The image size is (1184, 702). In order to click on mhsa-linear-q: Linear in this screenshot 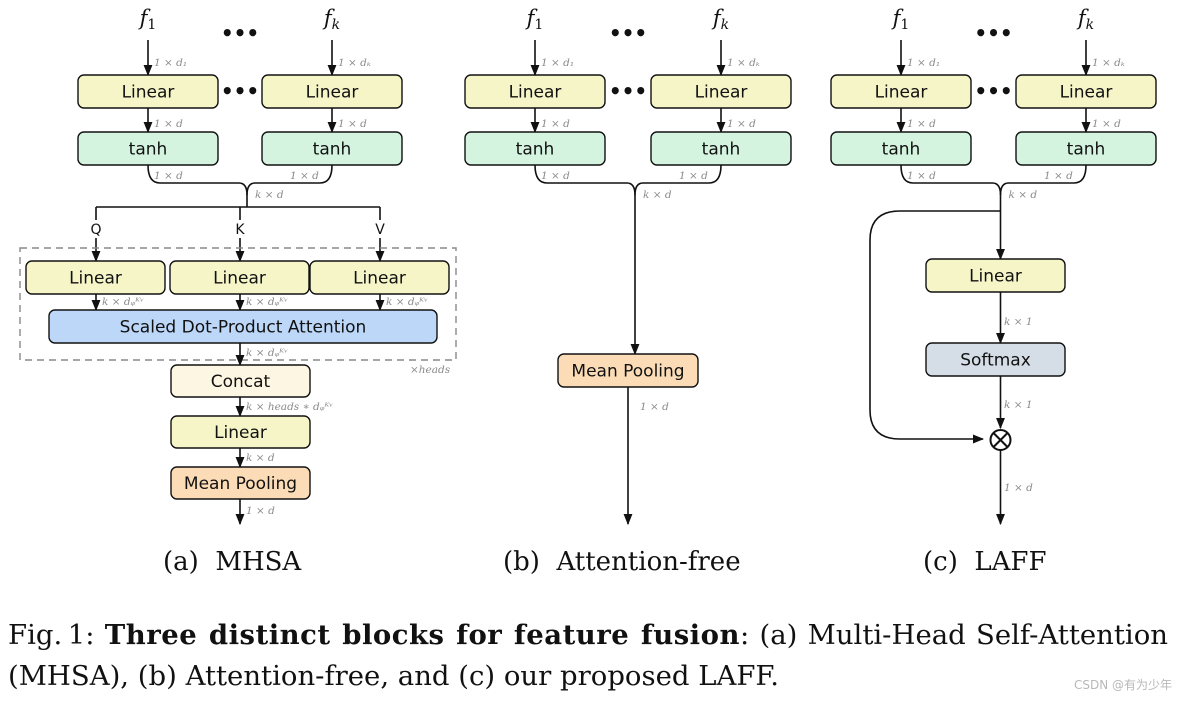, I will do `click(95, 277)`.